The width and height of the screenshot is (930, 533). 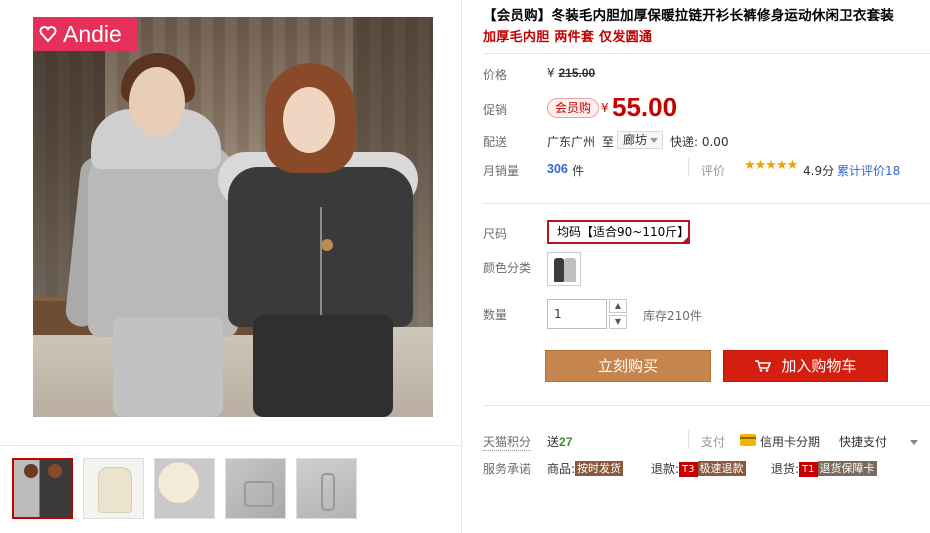 What do you see at coordinates (771, 165) in the screenshot?
I see `rating-stars-icon: ★★★★★` at bounding box center [771, 165].